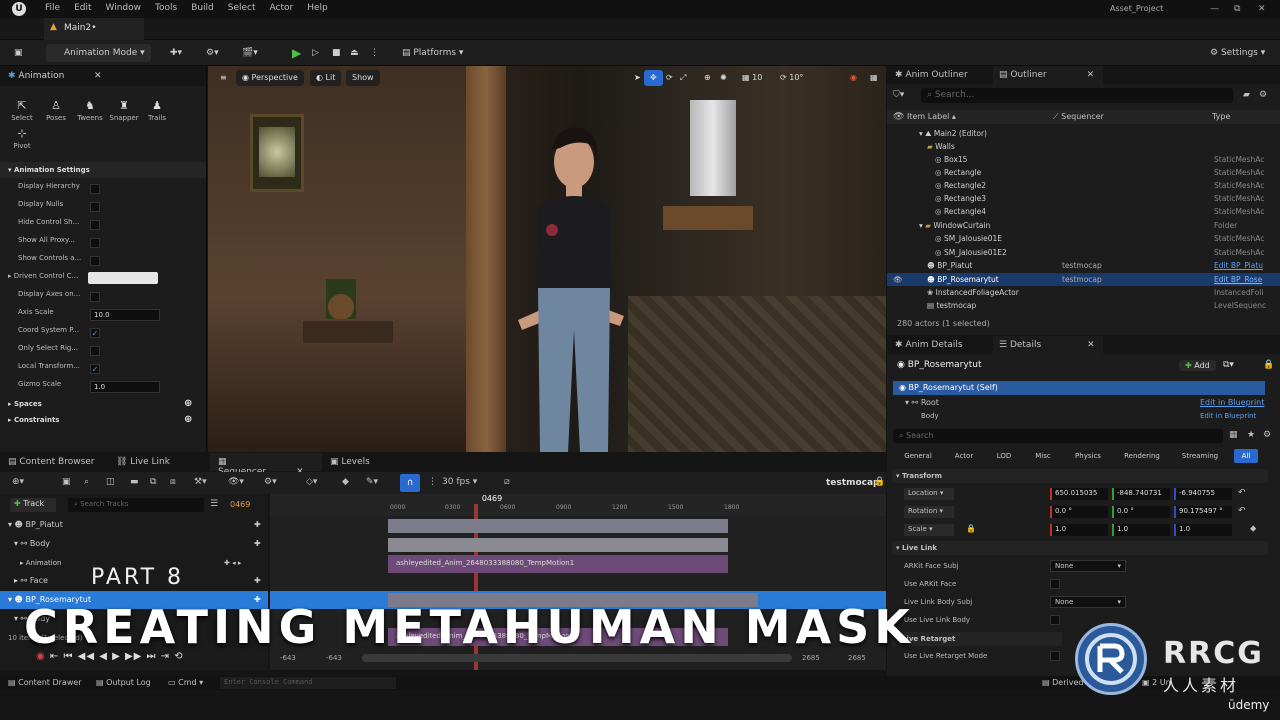  What do you see at coordinates (879, 482) in the screenshot?
I see `sequence-lock-icon: 🔒` at bounding box center [879, 482].